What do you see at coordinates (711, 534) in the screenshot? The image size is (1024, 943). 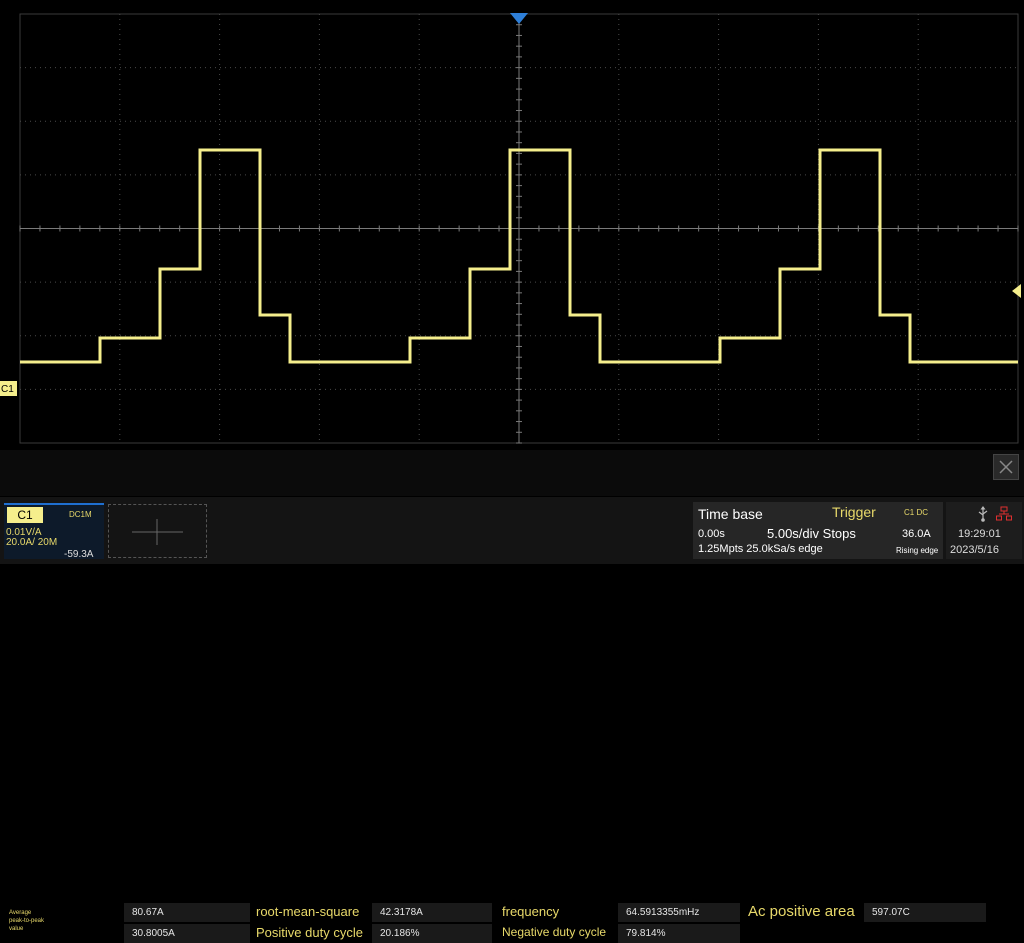 I see `timebase-delay: 0.00s` at bounding box center [711, 534].